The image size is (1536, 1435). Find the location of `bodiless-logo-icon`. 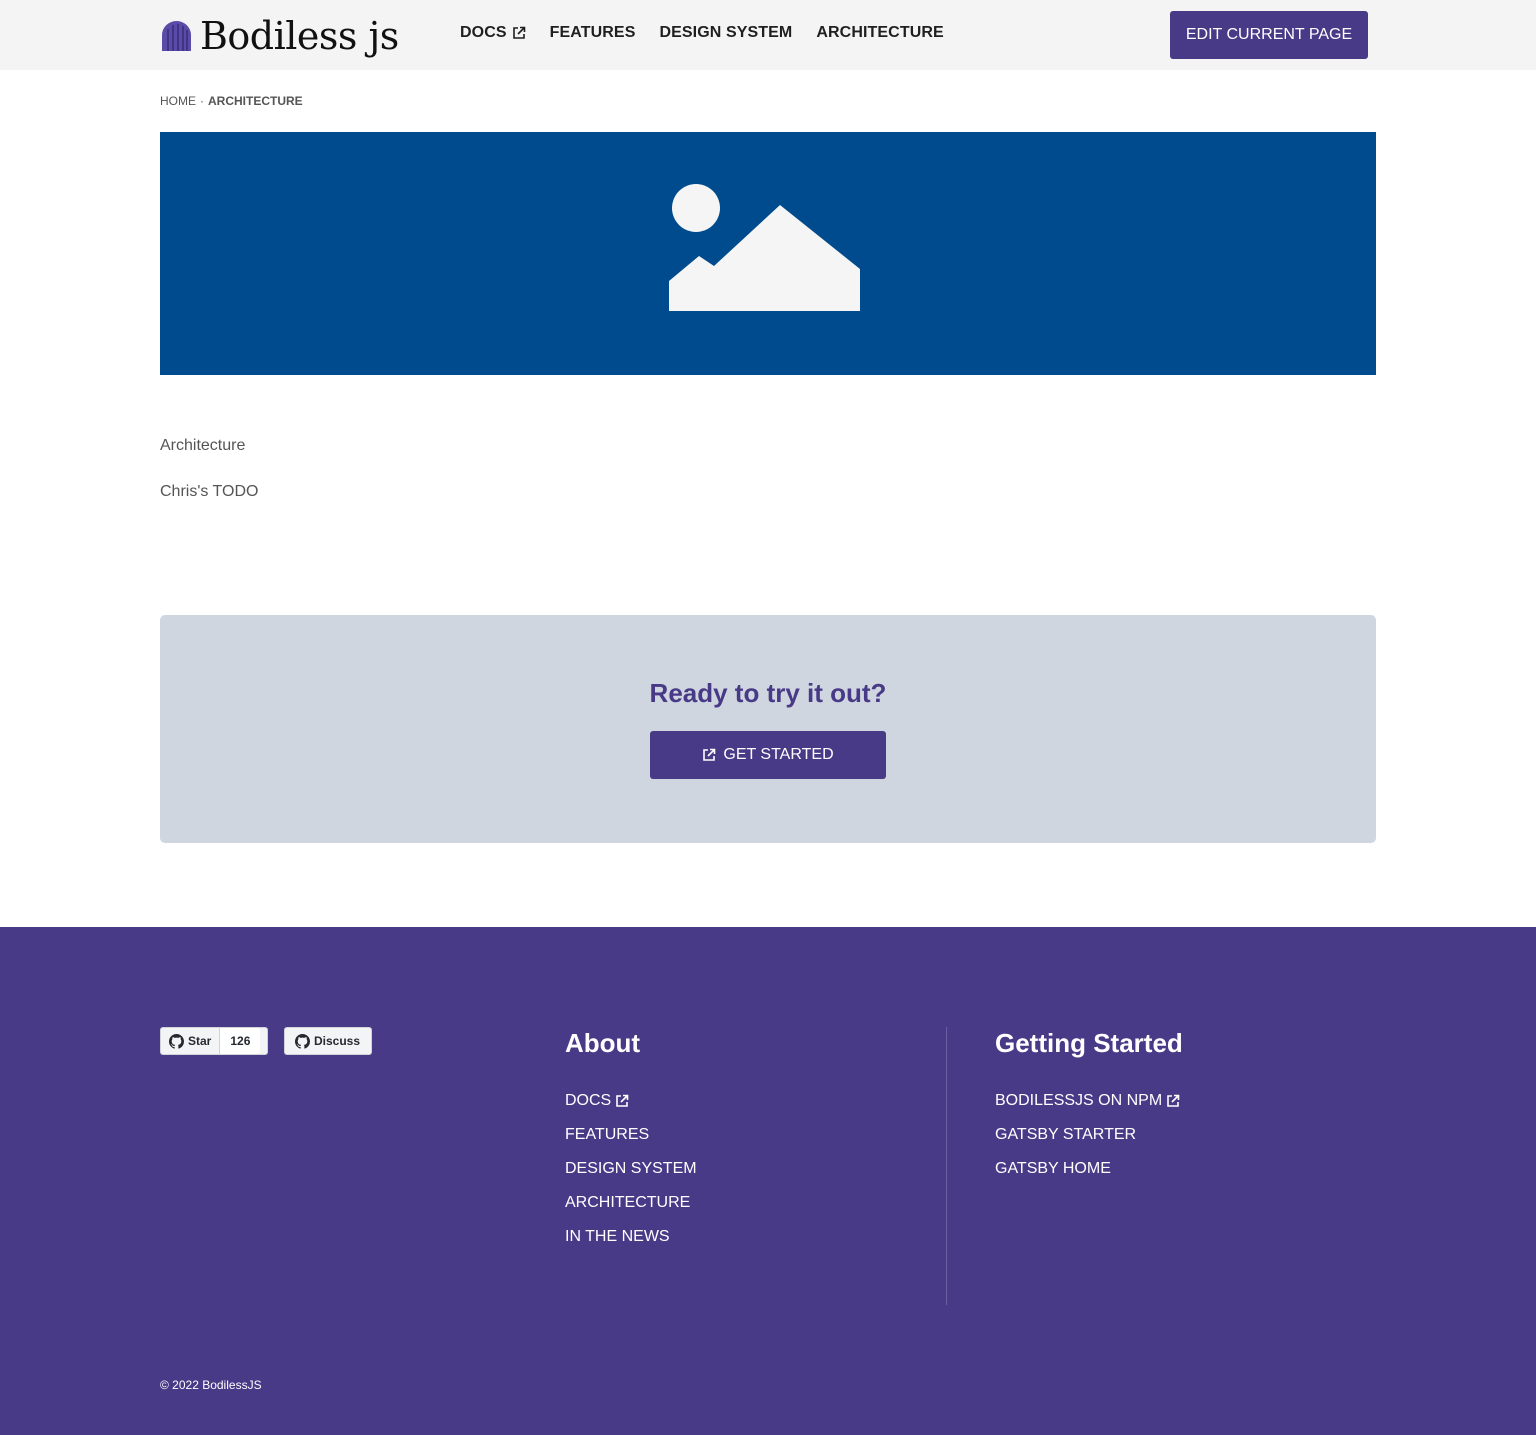

bodiless-logo-icon is located at coordinates (176, 36).